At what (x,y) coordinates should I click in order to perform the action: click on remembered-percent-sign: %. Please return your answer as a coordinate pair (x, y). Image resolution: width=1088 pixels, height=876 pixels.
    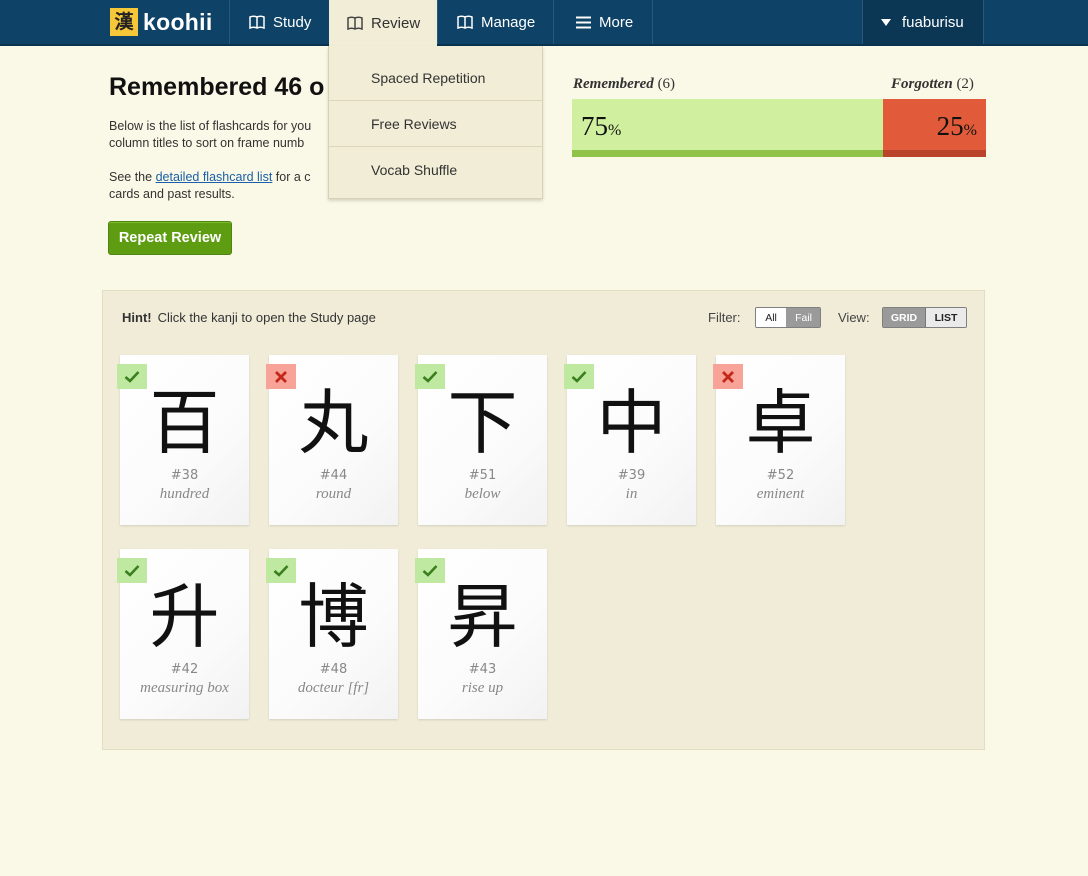
    Looking at the image, I should click on (615, 130).